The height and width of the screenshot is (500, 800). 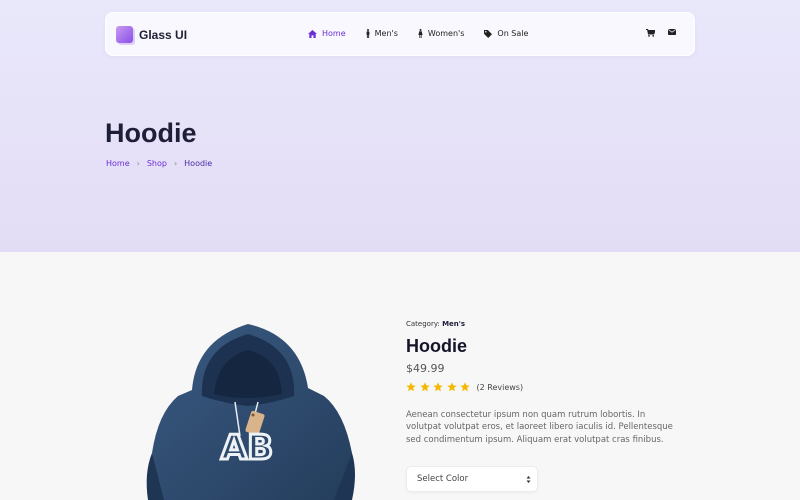 I want to click on home-icon, so click(x=312, y=33).